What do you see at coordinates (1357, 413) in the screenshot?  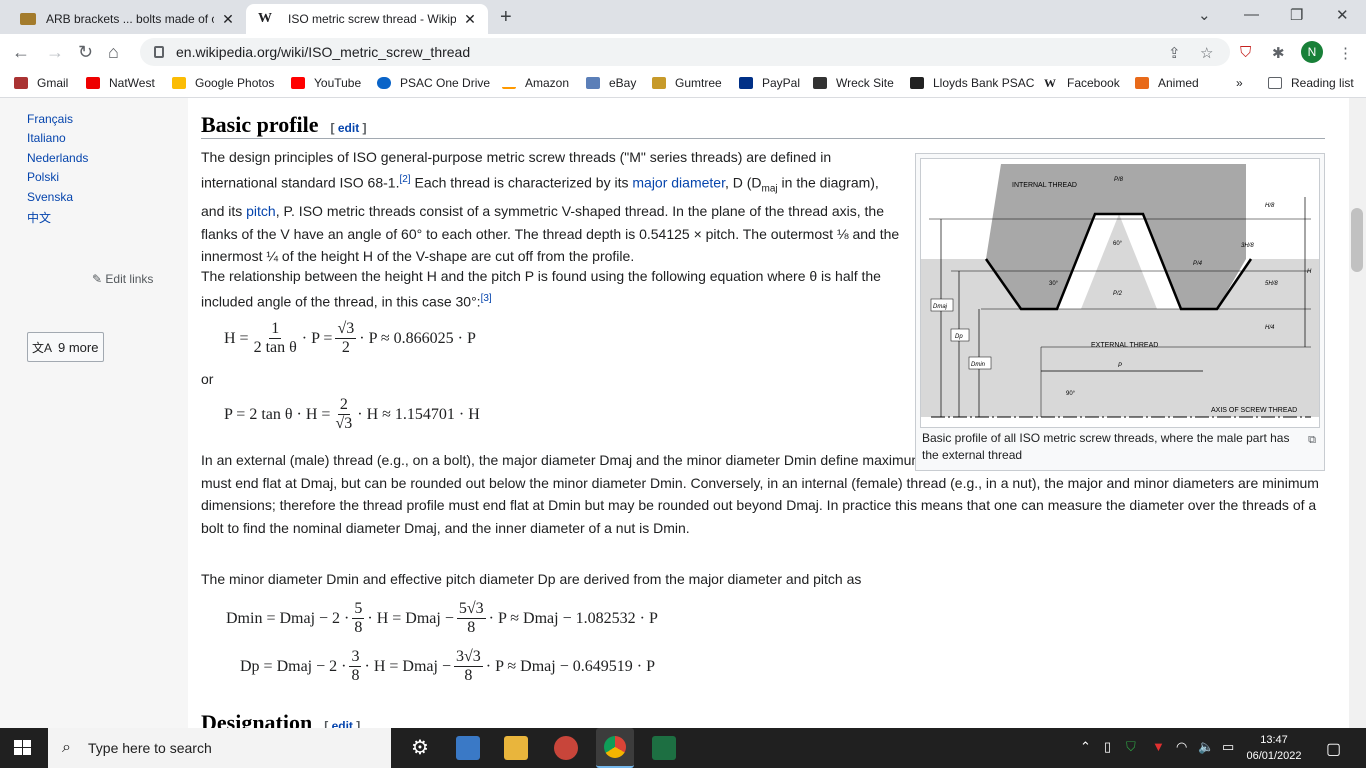 I see `page-scrollbar` at bounding box center [1357, 413].